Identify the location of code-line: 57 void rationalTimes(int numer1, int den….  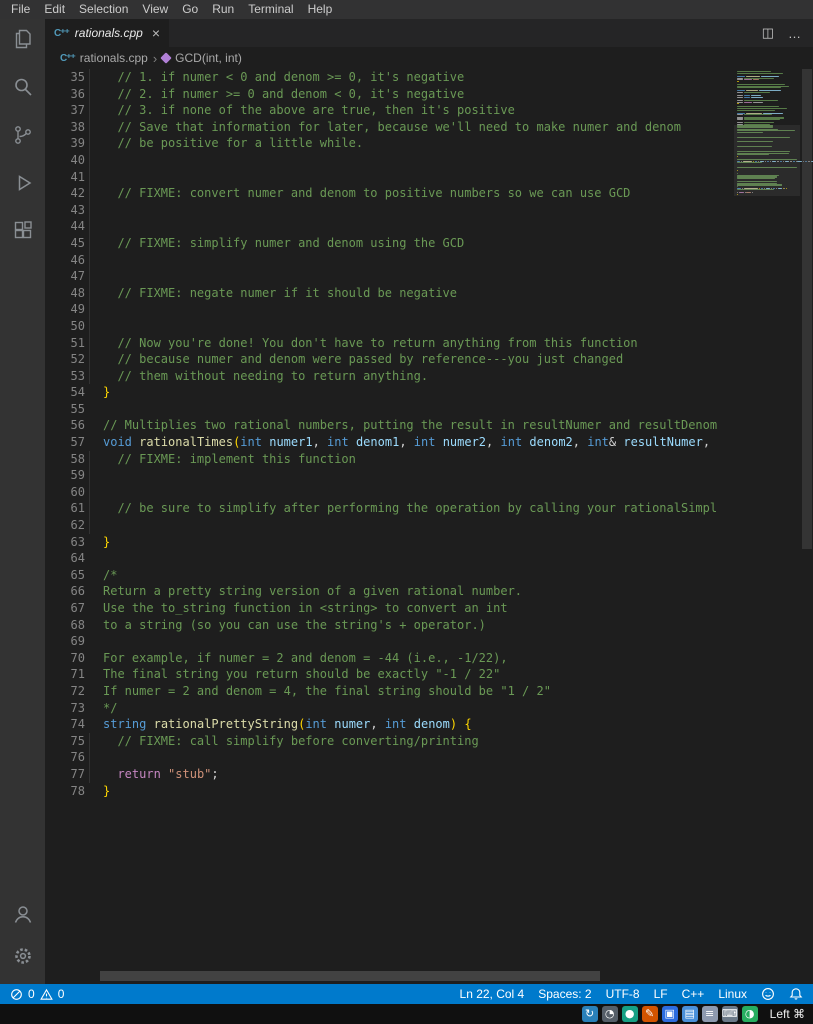
(390, 442).